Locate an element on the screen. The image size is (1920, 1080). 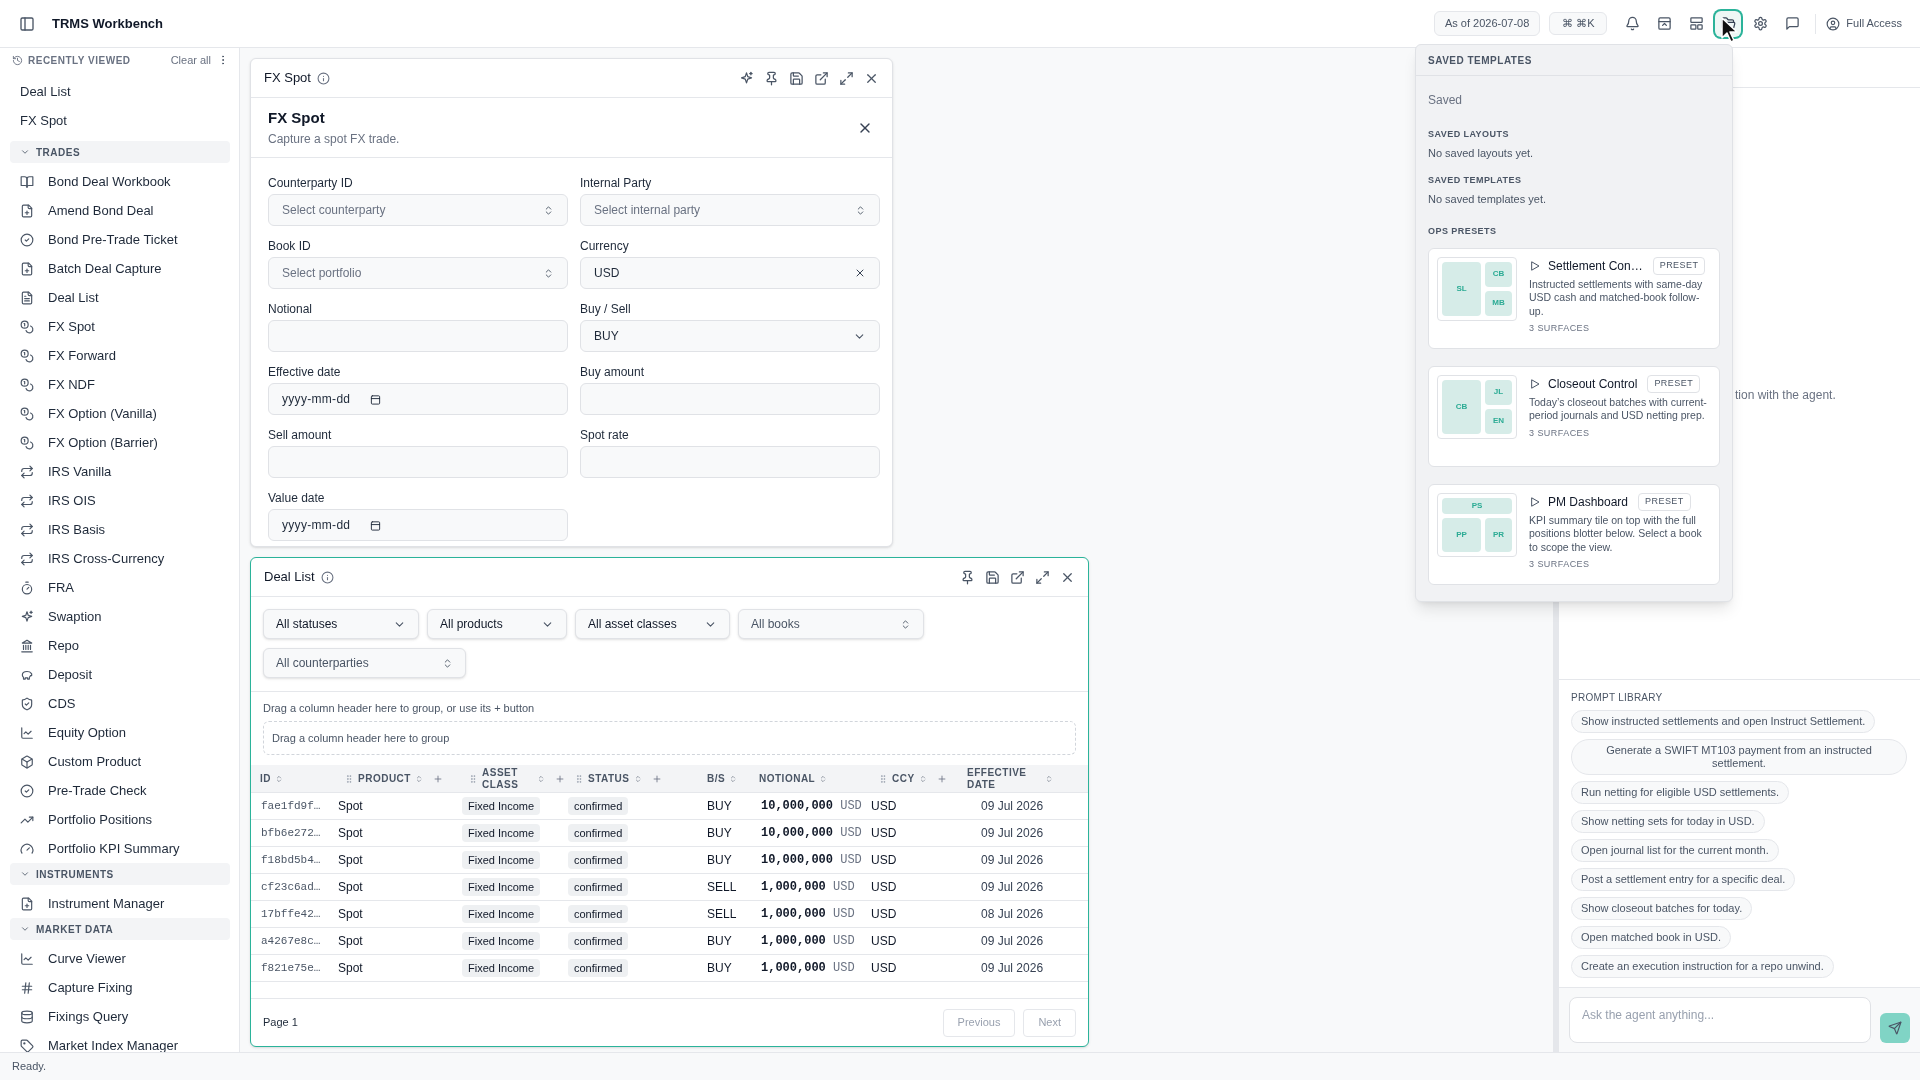
filter-dropdown: All counterparties is located at coordinates (364, 663).